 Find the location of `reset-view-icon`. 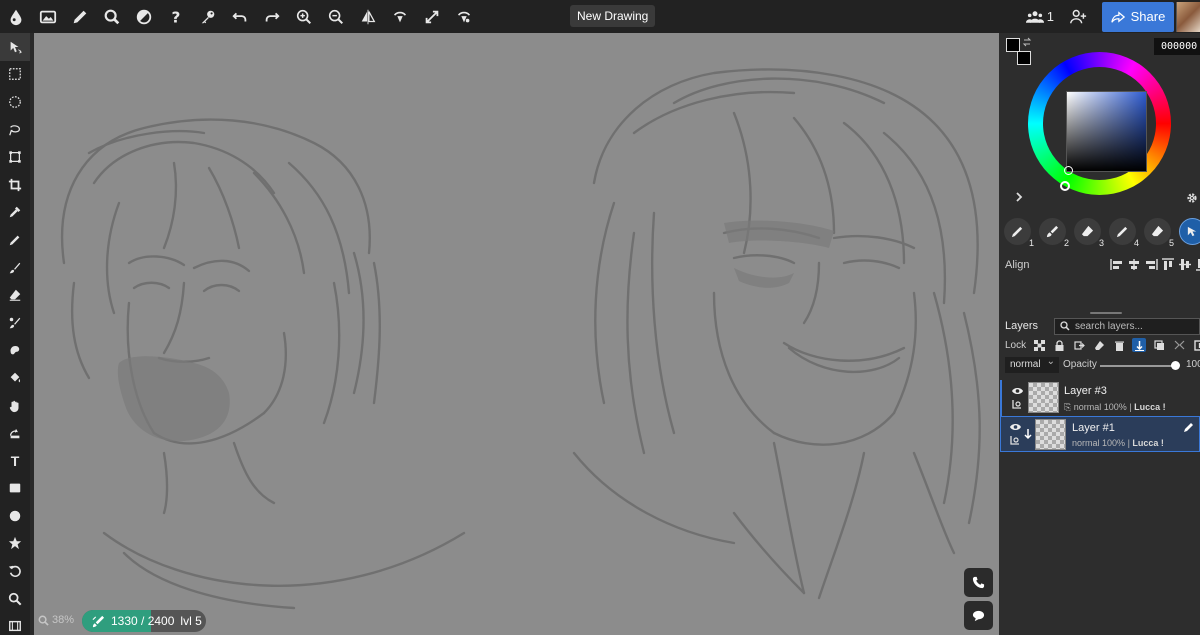

reset-view-icon is located at coordinates (464, 16).